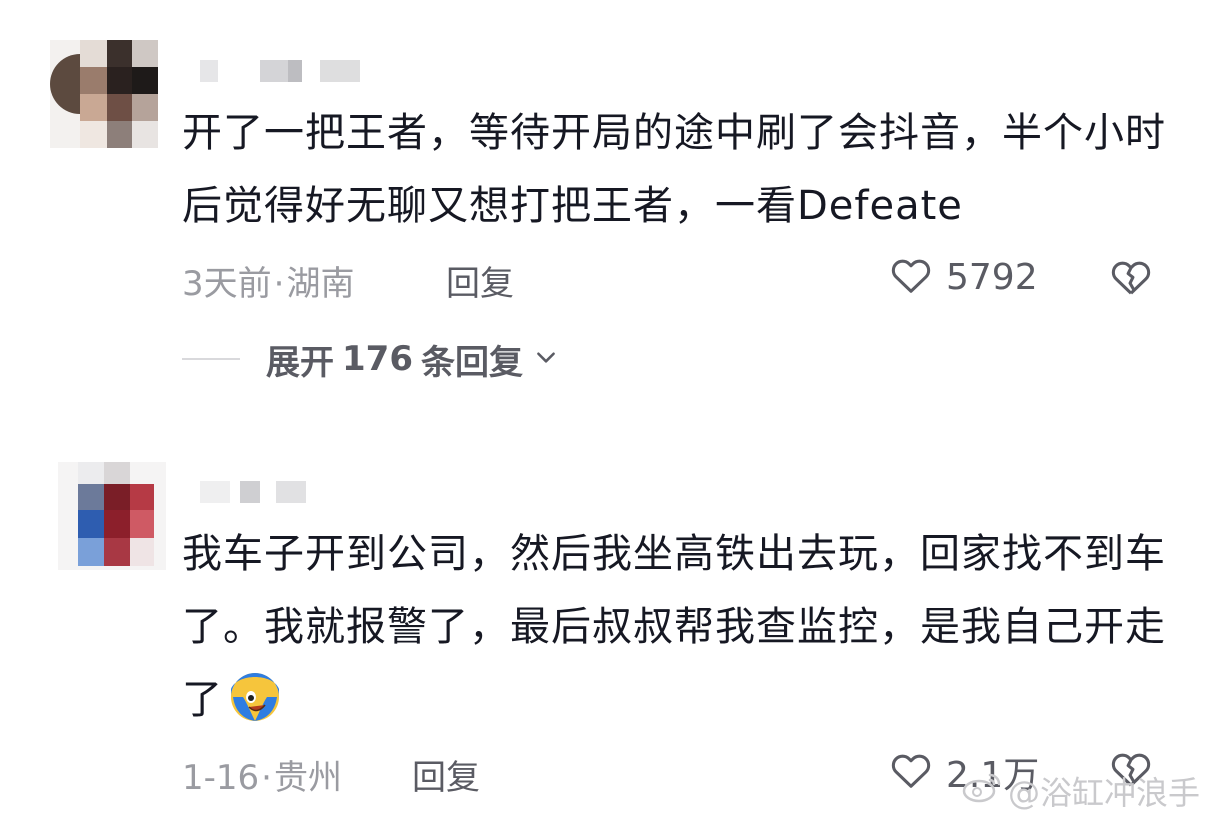 The width and height of the screenshot is (1206, 814). What do you see at coordinates (1104, 793) in the screenshot?
I see `watermark-text: @浴缸冲浪手` at bounding box center [1104, 793].